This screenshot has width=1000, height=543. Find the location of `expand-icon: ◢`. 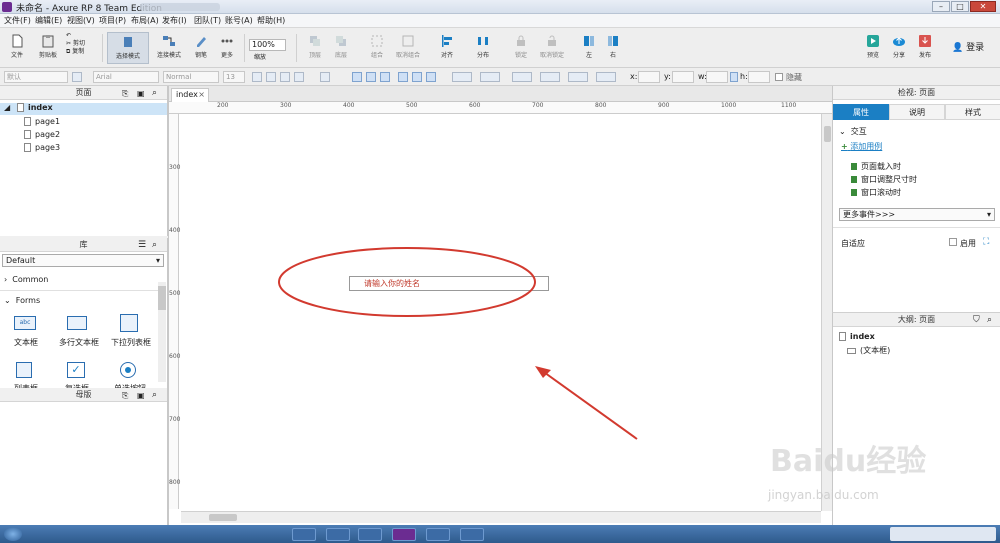

expand-icon: ◢ is located at coordinates (7, 107).